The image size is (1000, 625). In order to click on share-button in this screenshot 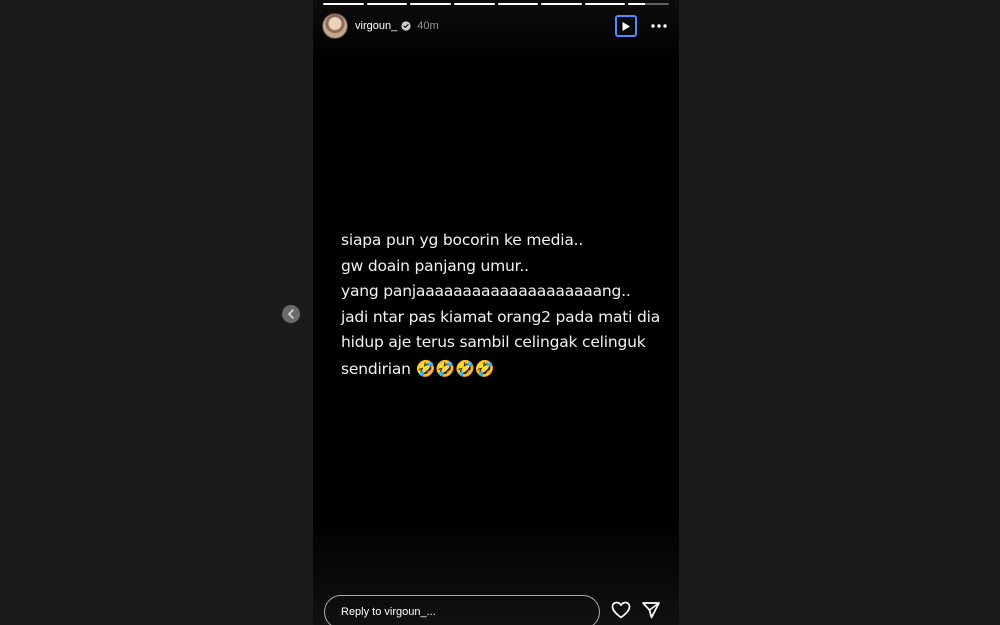, I will do `click(652, 611)`.